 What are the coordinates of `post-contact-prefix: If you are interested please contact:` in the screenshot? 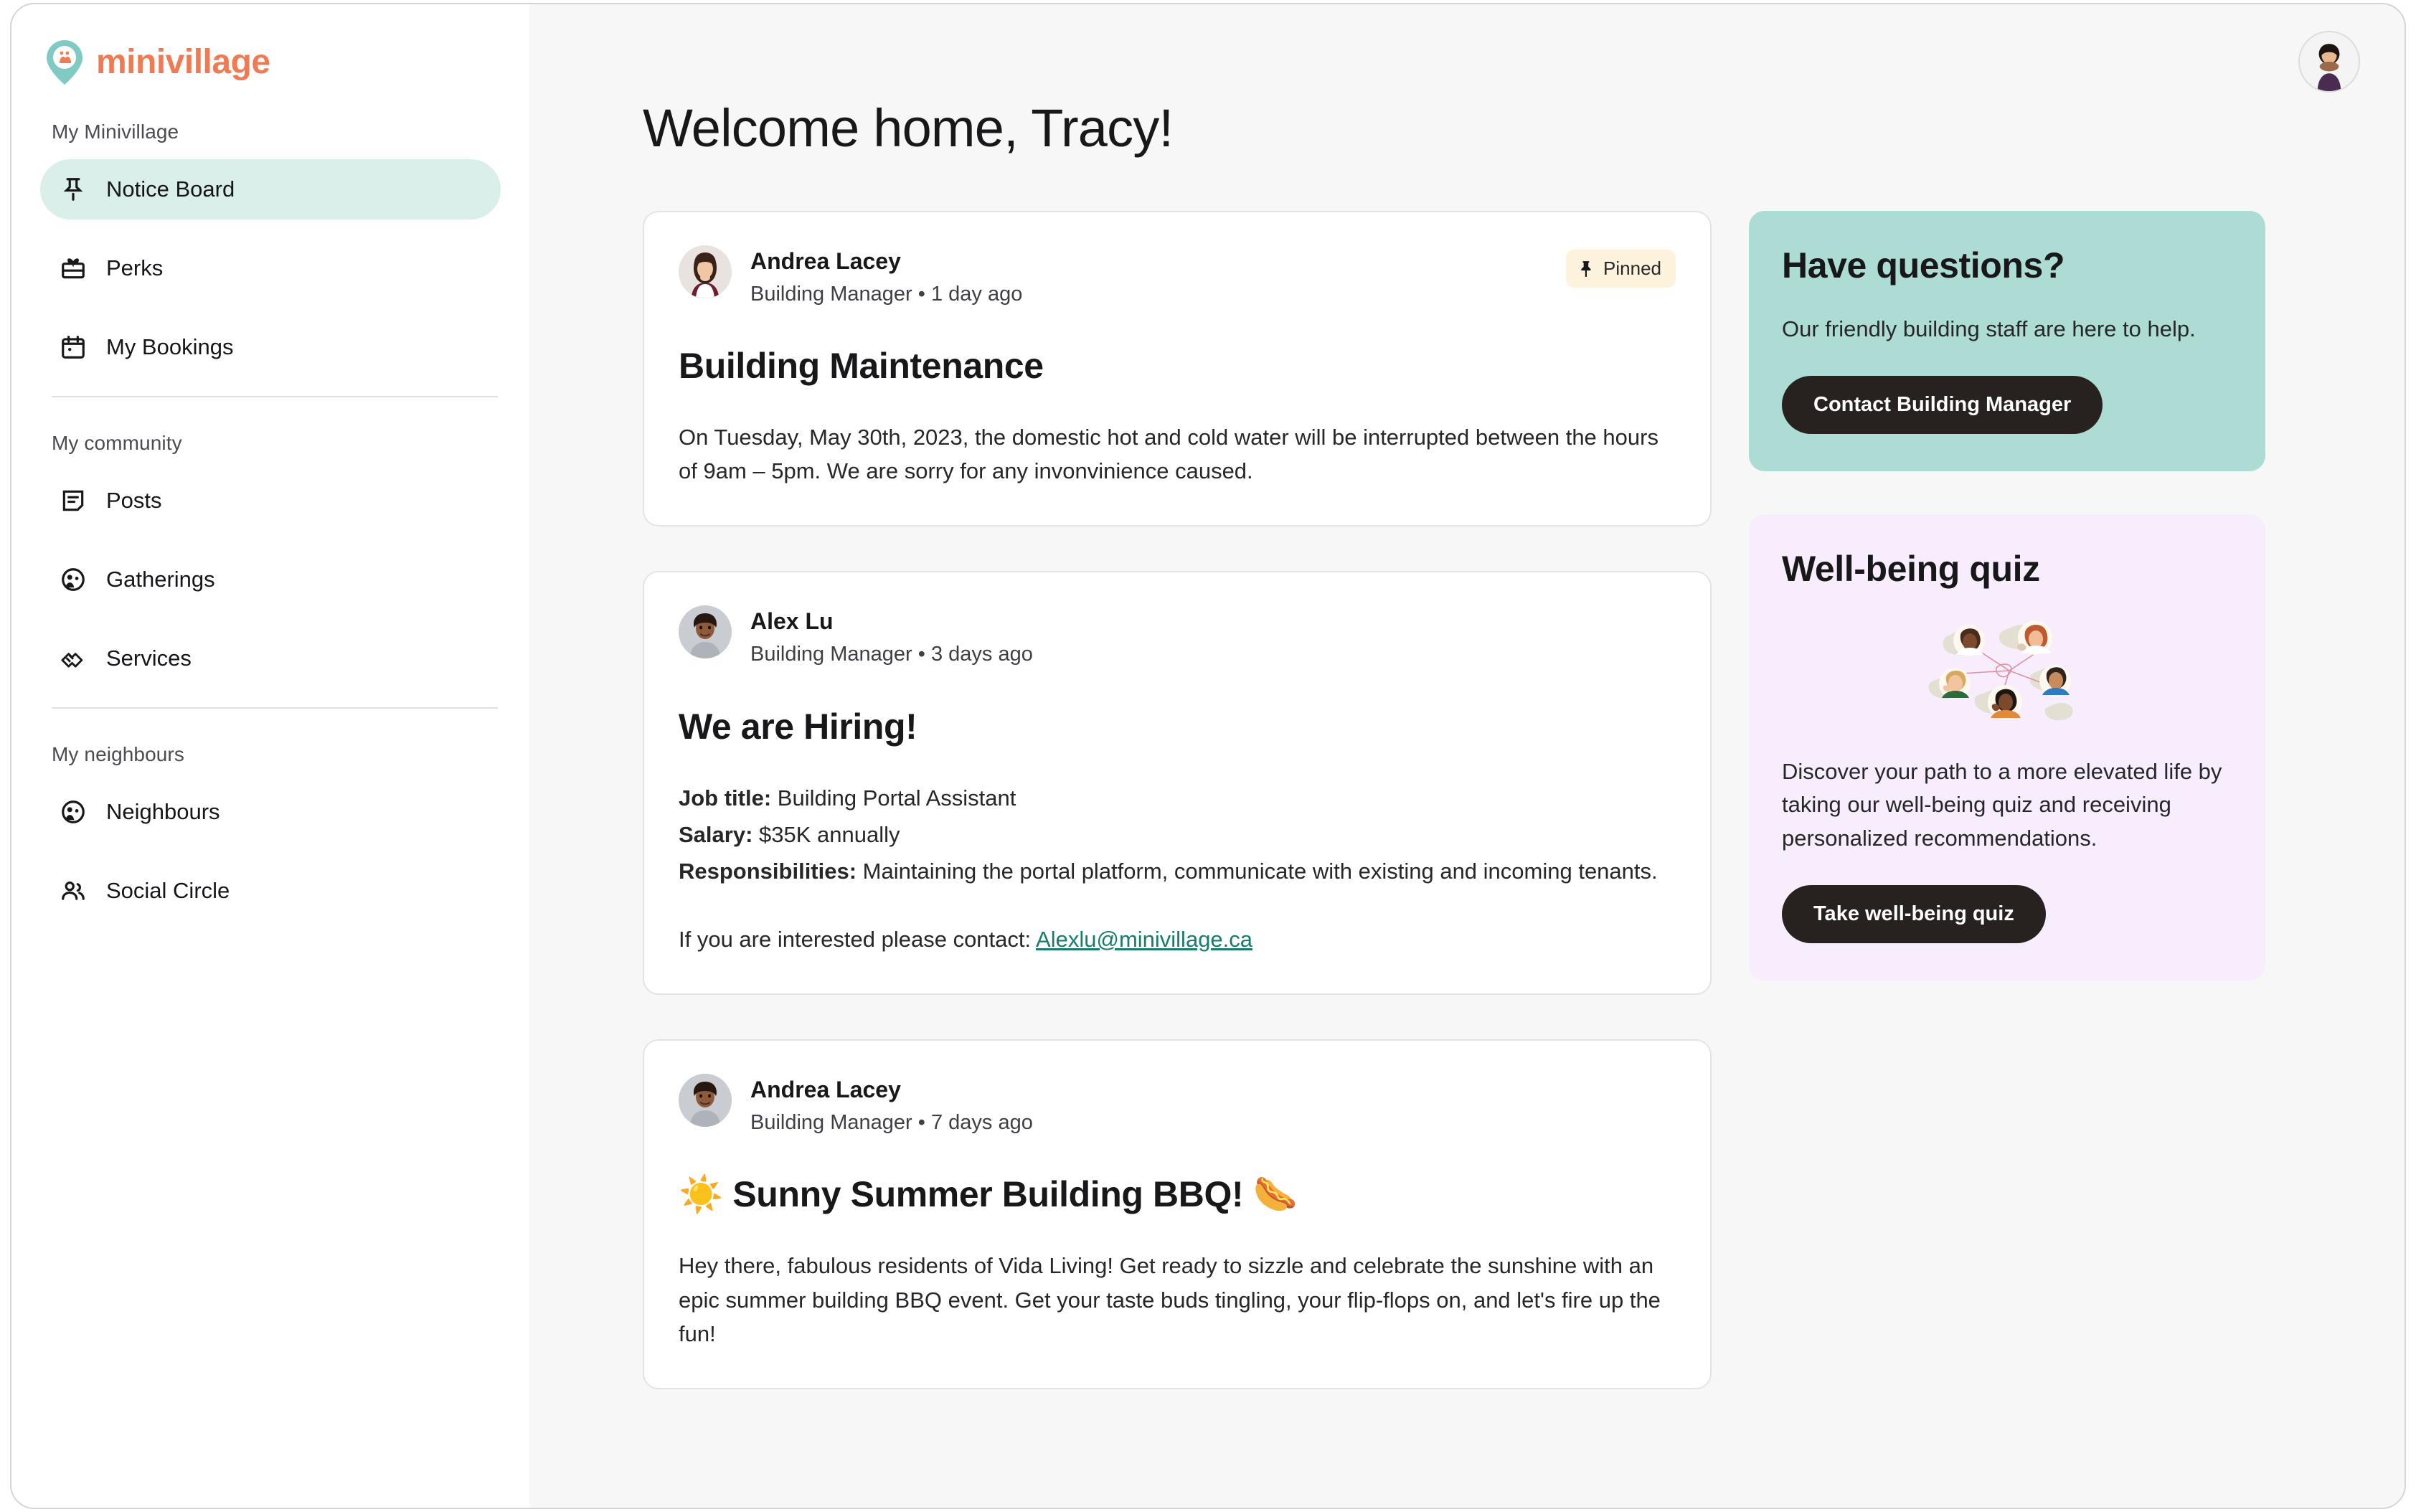 It's located at (855, 940).